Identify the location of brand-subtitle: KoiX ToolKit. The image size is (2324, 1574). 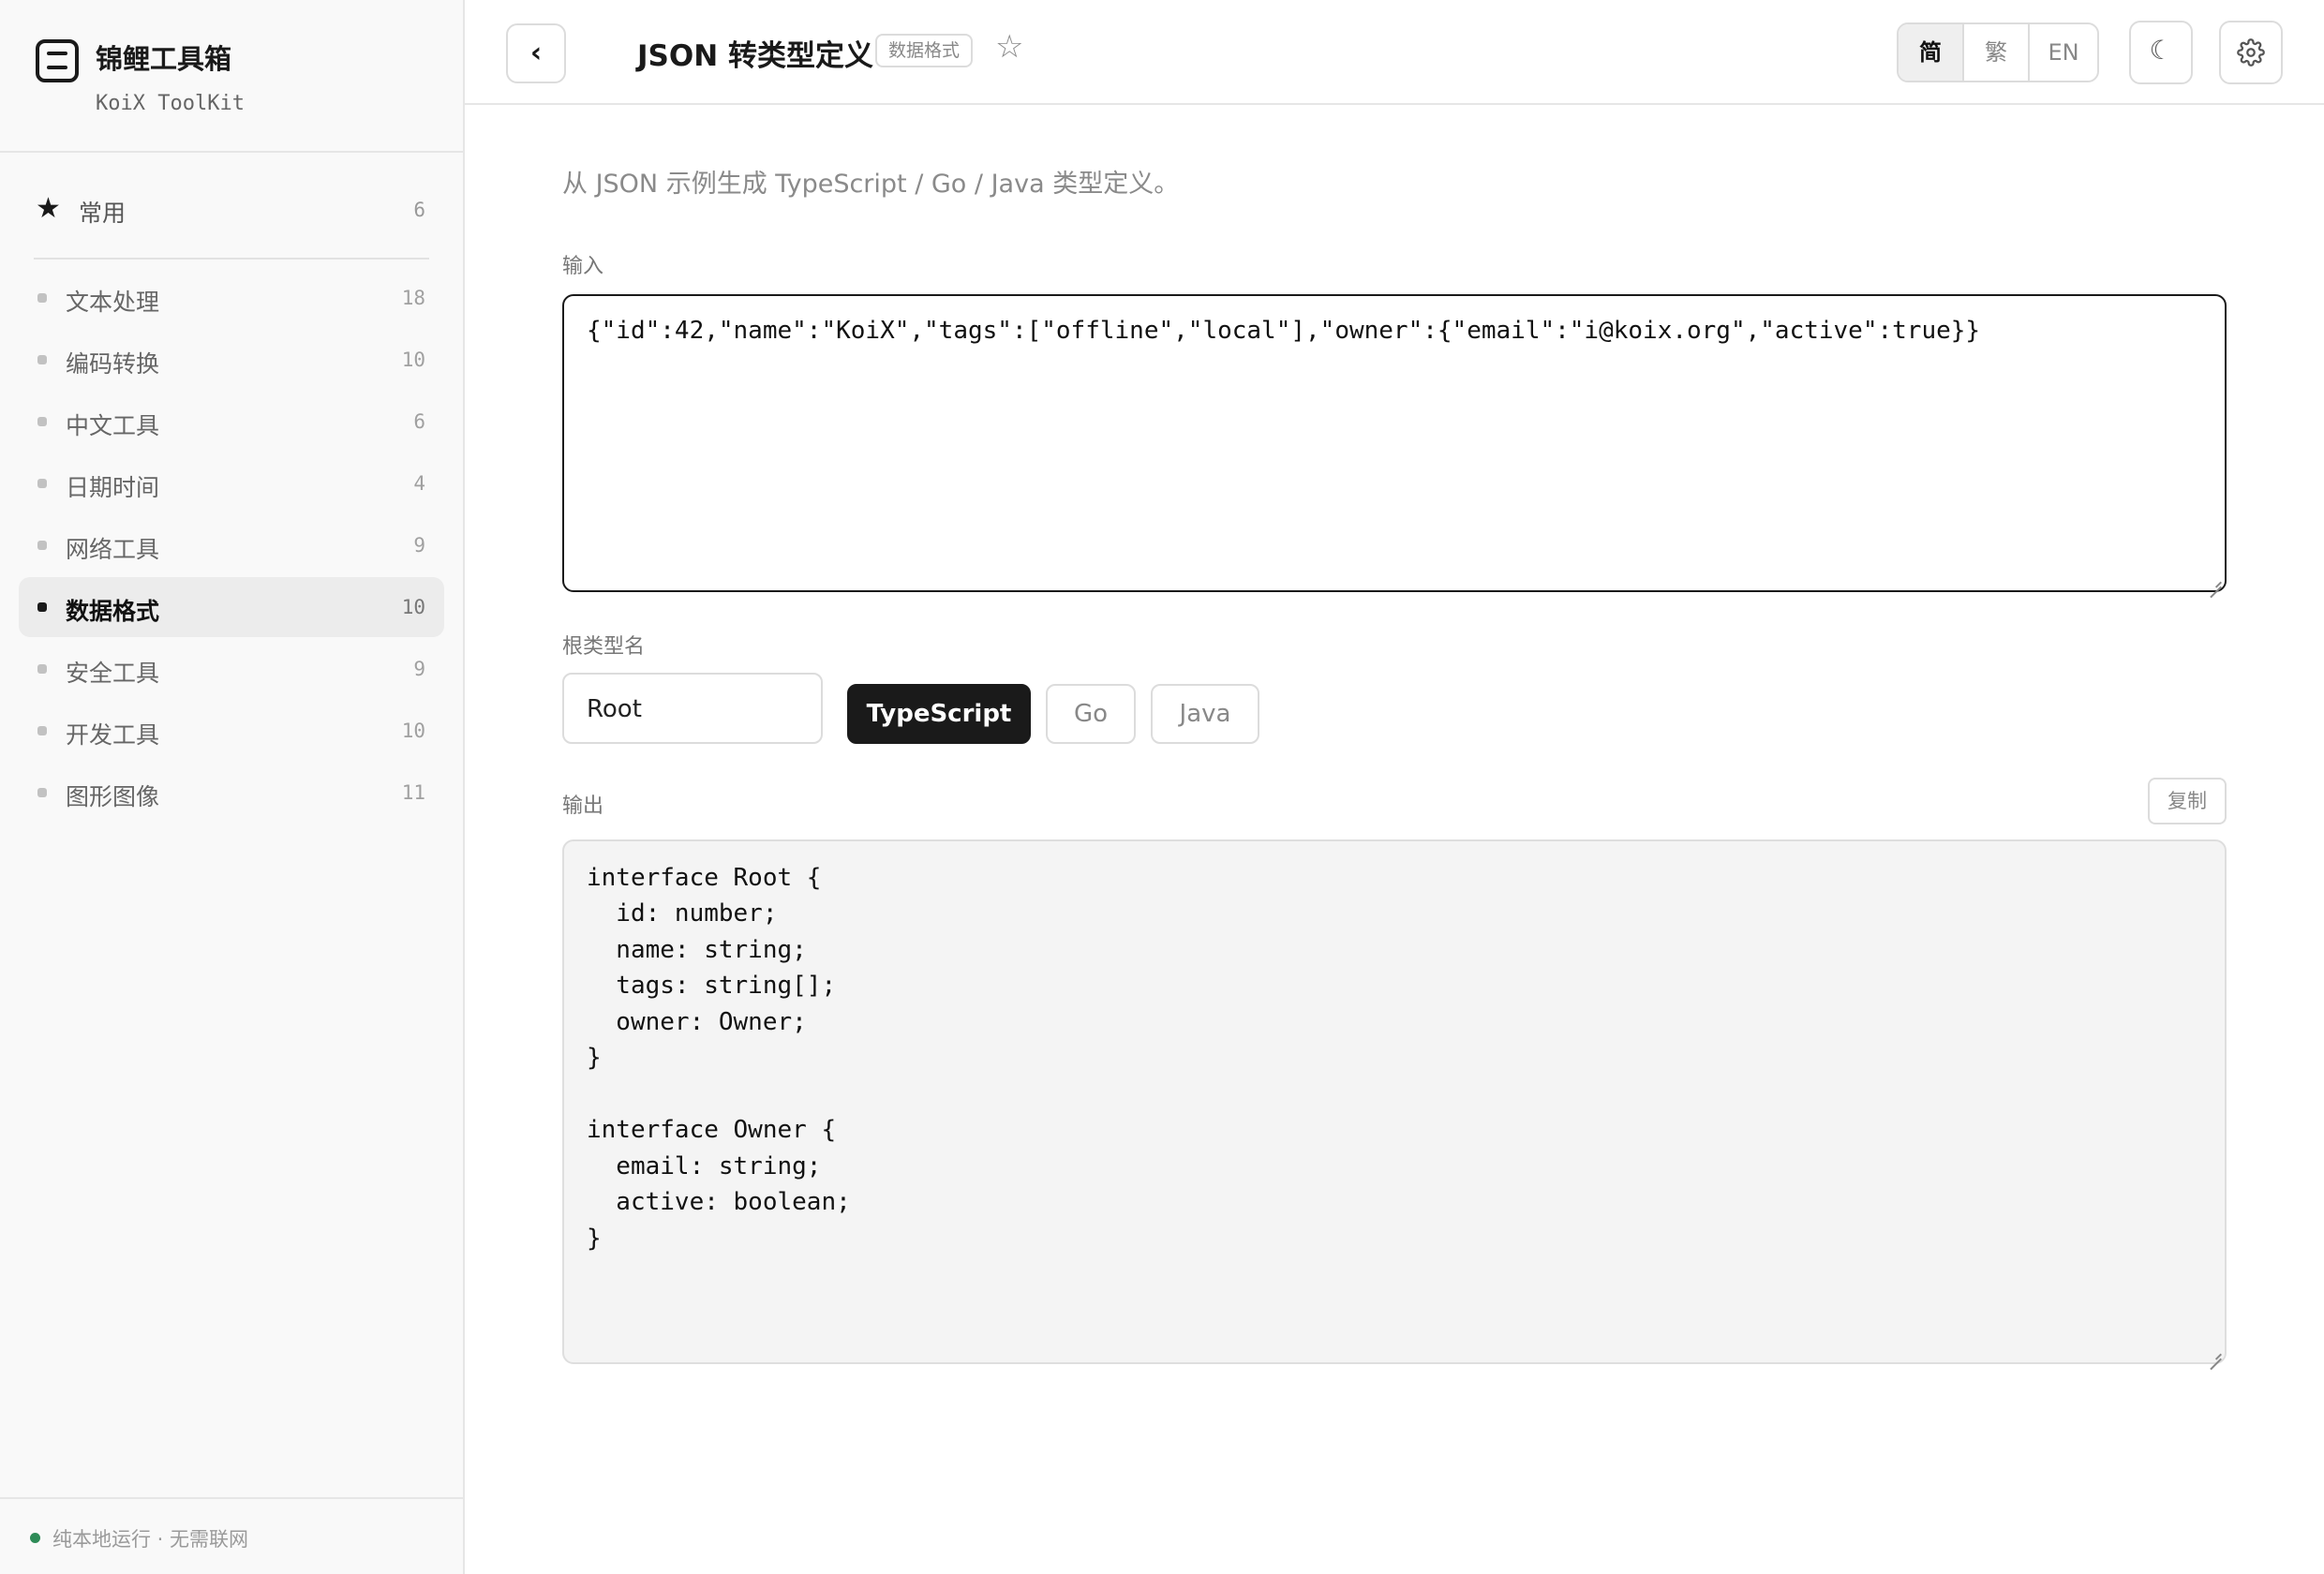
(170, 103).